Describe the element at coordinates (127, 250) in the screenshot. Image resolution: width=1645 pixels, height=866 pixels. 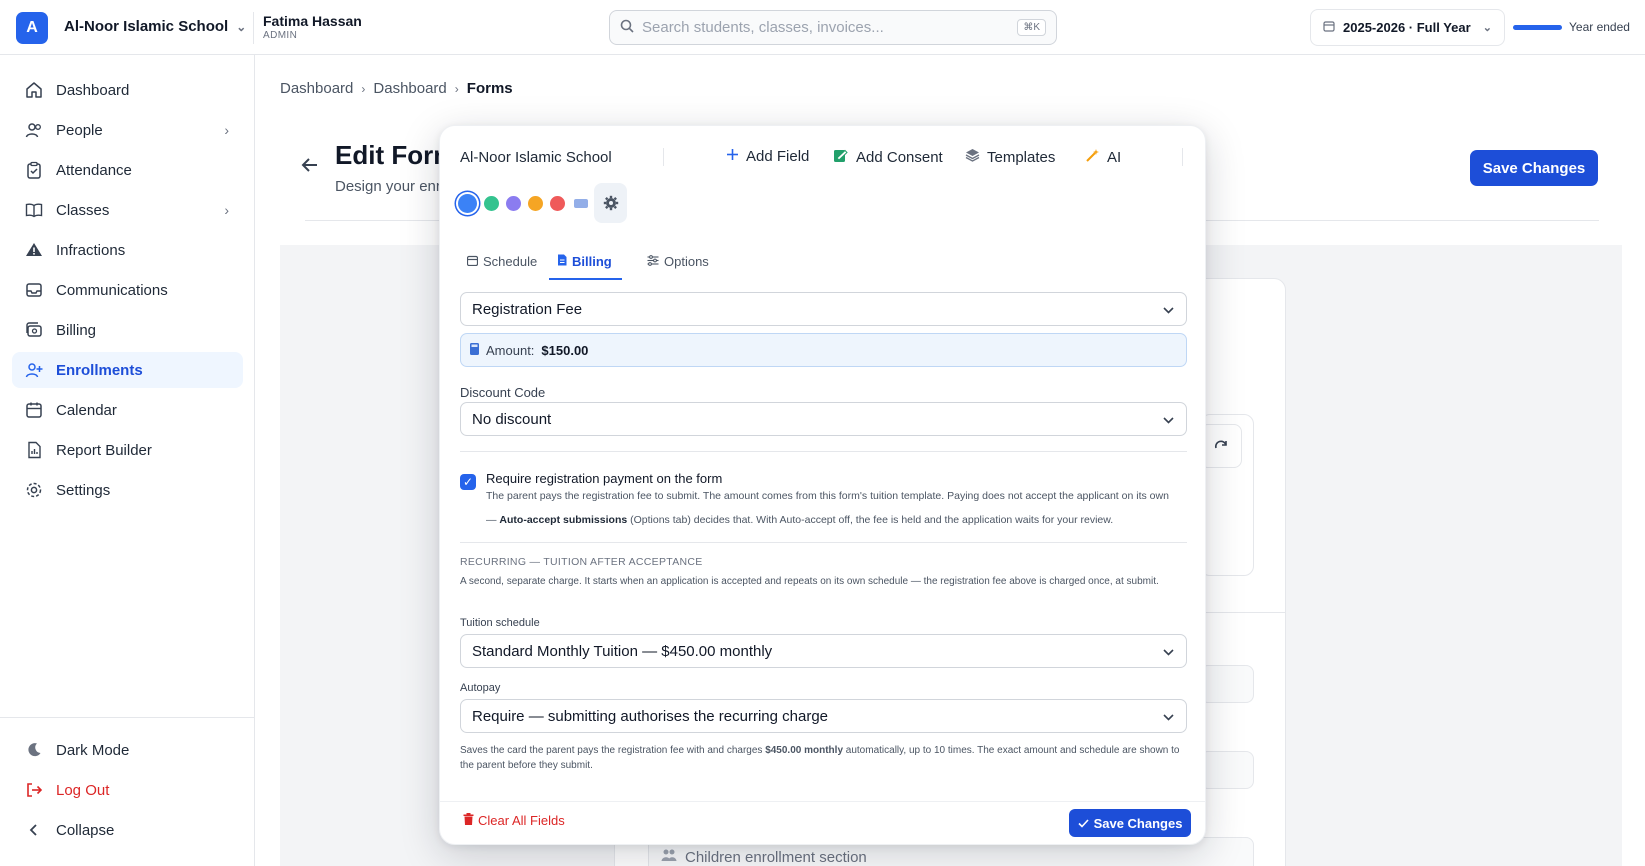
I see `sidebar-item-infractions: Infractions` at that location.